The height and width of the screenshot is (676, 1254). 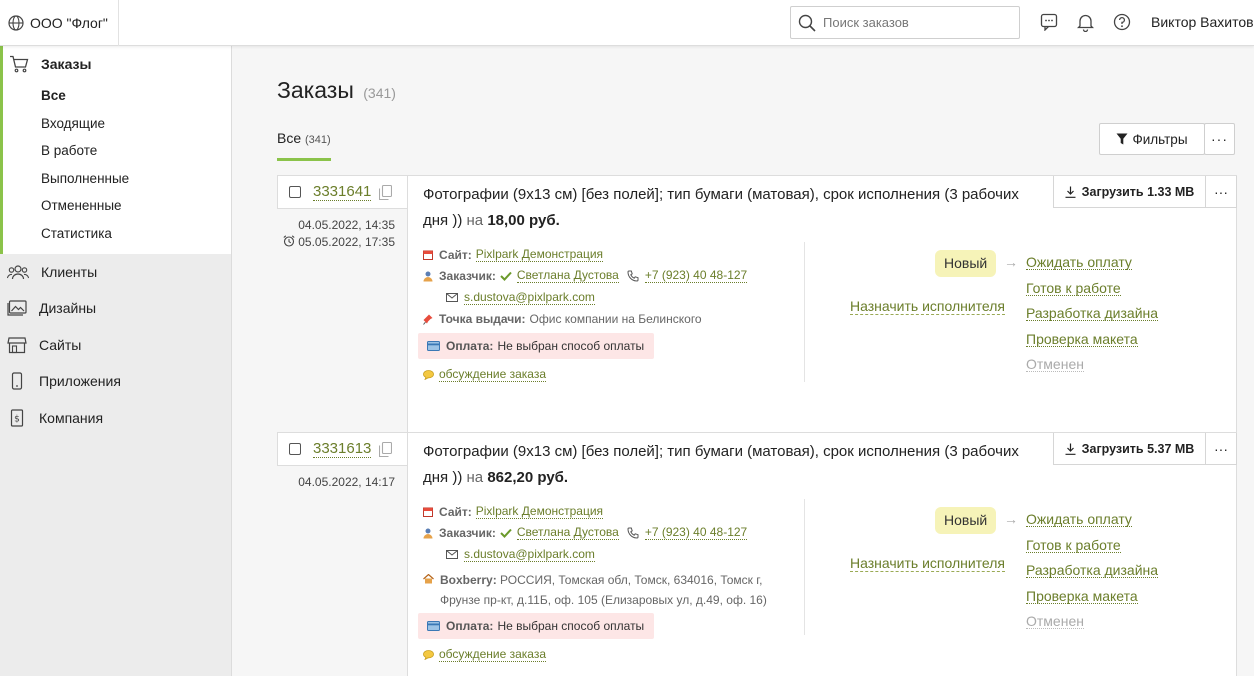 I want to click on help-icon, so click(x=1122, y=22).